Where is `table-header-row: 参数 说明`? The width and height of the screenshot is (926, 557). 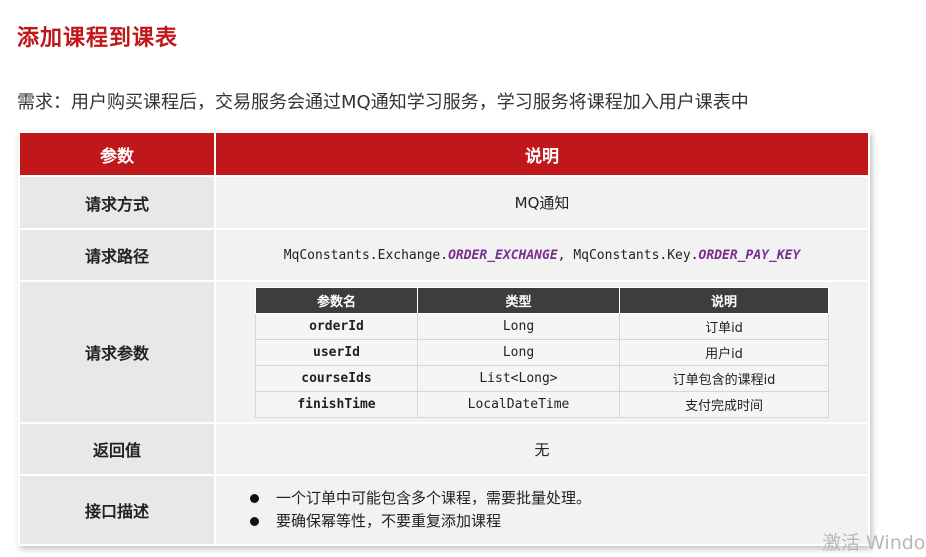
table-header-row: 参数 说明 is located at coordinates (444, 154).